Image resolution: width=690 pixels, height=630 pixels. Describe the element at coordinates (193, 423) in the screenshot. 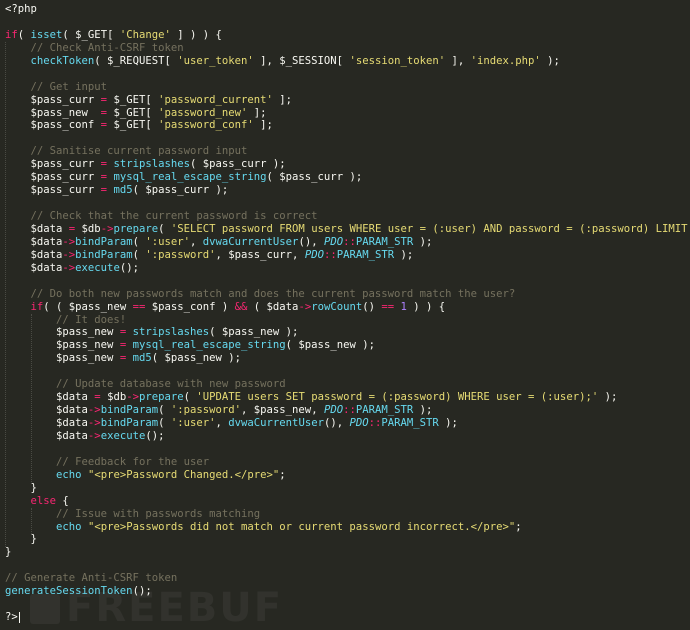

I see `code-token-str: ':user'` at that location.